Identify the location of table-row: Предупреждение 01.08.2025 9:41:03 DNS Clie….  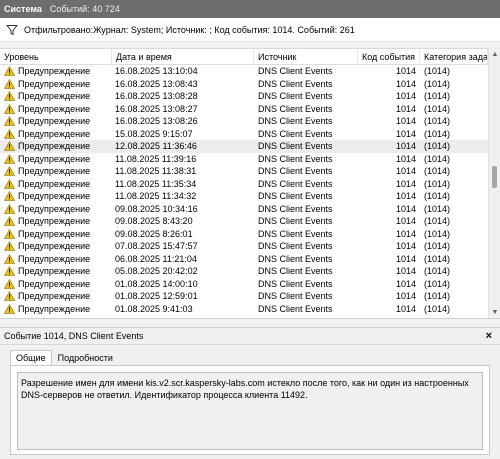
(250, 309).